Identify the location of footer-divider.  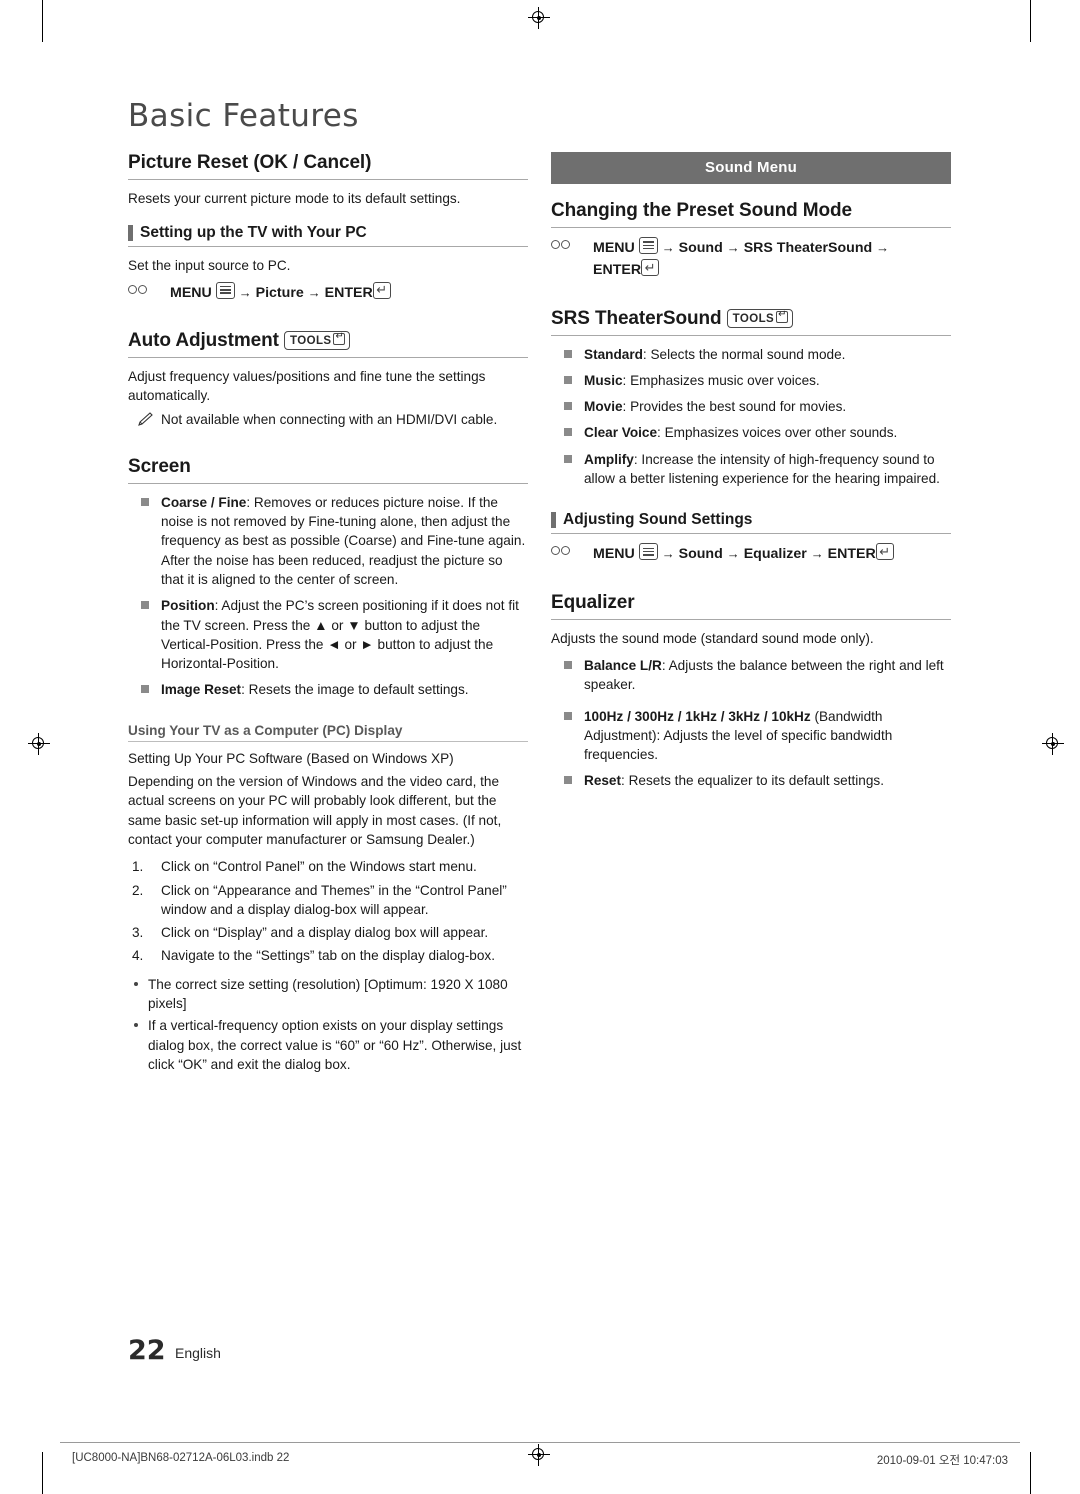
(540, 1442).